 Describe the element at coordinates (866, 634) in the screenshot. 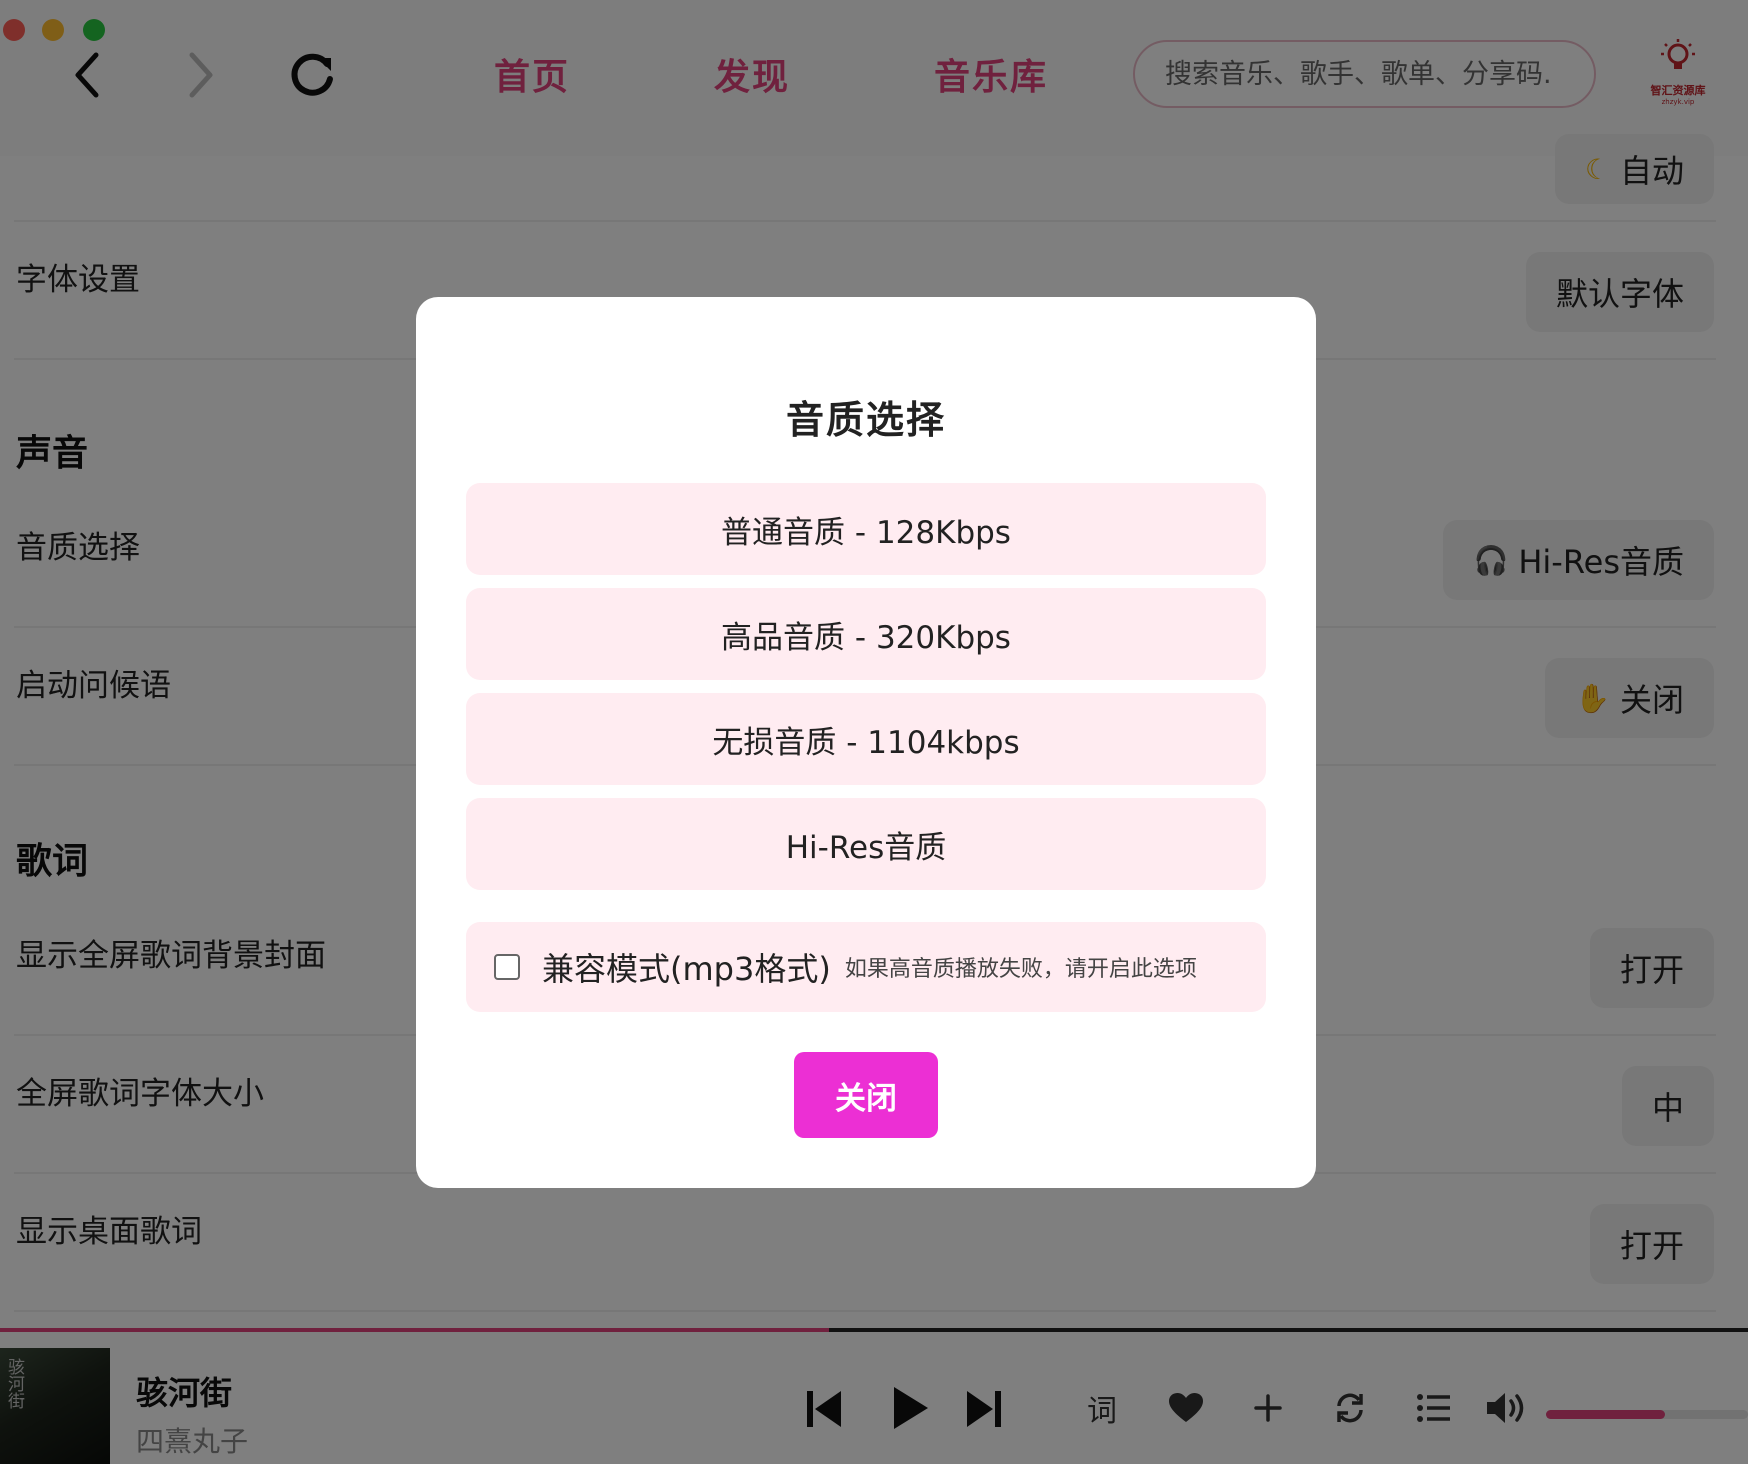

I see `quality-option-high: 高品音质 - 320Kbps` at that location.